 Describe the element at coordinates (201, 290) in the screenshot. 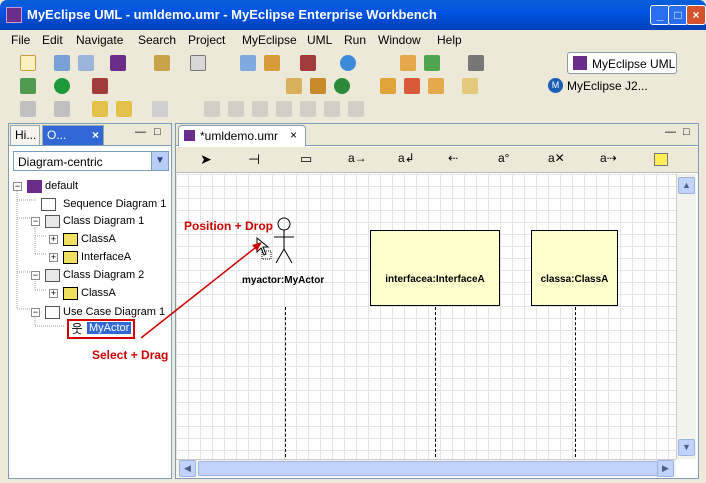

I see `drag-arrow` at that location.